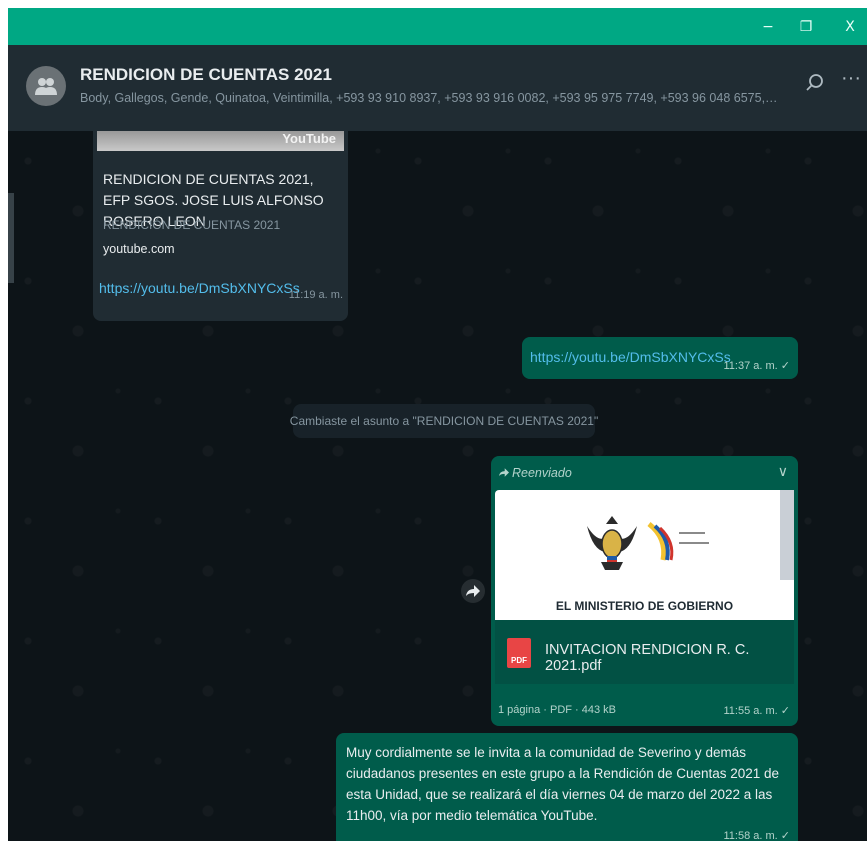 This screenshot has height=841, width=867. Describe the element at coordinates (768, 26) in the screenshot. I see `minimize-button: −` at that location.